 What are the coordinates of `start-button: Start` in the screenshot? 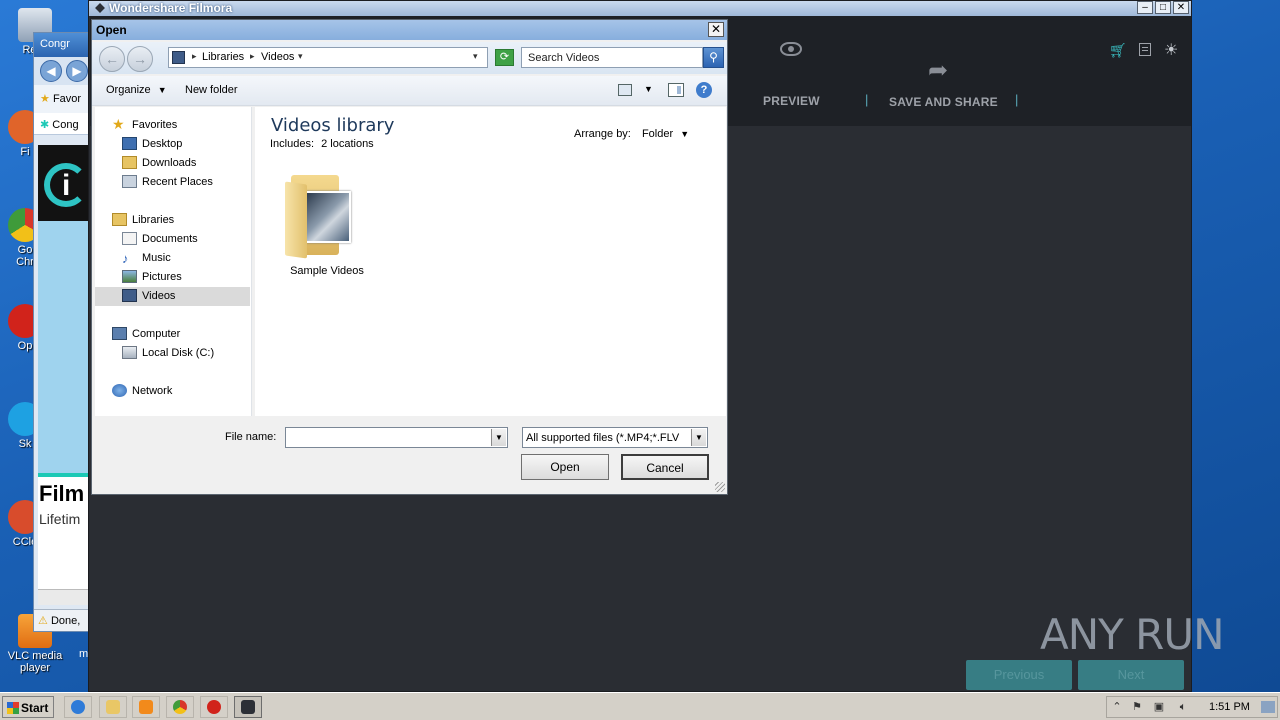 It's located at (28, 707).